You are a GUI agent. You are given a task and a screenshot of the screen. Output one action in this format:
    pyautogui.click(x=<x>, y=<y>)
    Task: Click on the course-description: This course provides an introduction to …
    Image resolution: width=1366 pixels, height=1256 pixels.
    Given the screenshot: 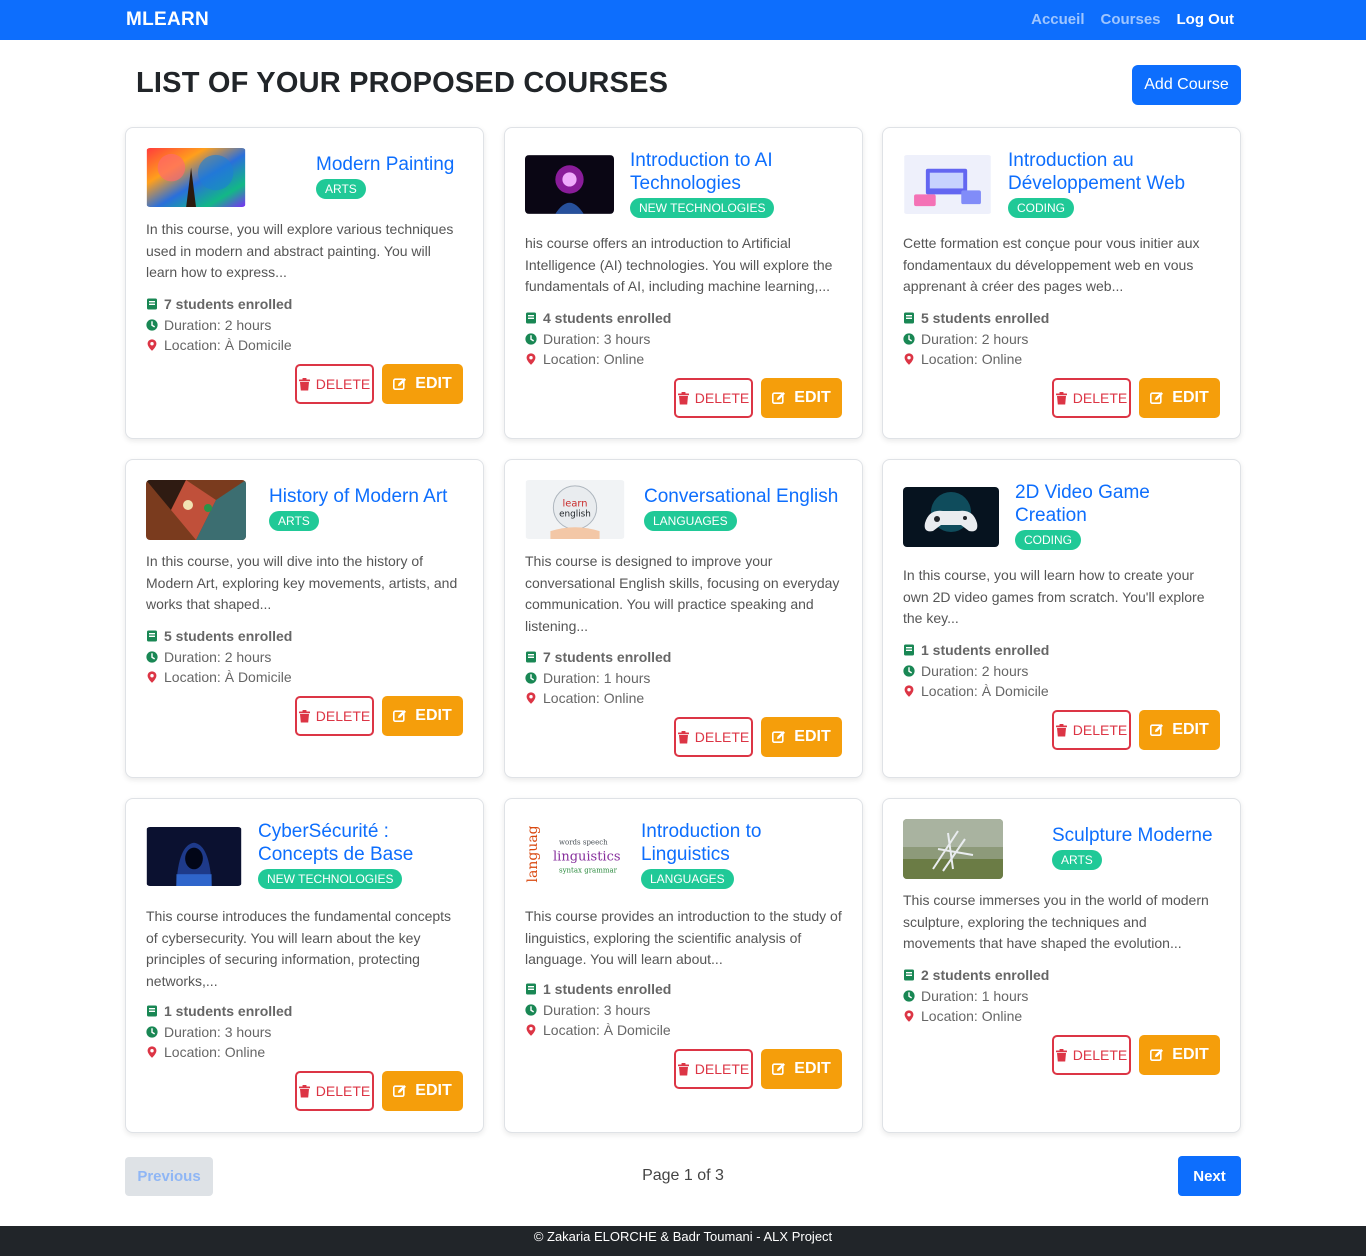 What is the action you would take?
    pyautogui.click(x=683, y=938)
    